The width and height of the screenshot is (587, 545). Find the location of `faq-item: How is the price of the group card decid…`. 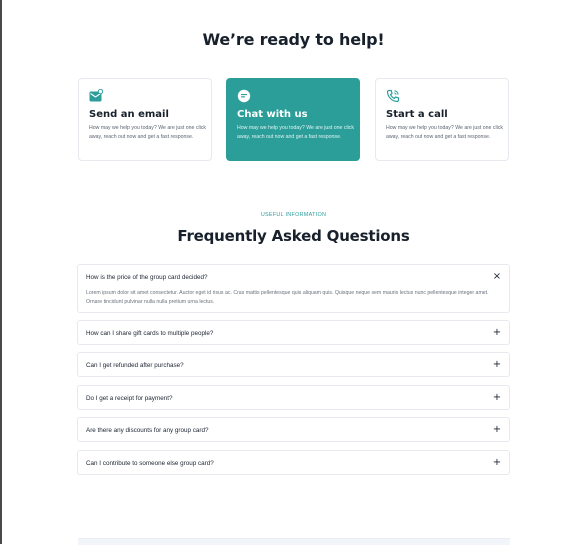

faq-item: How is the price of the group card decid… is located at coordinates (293, 288).